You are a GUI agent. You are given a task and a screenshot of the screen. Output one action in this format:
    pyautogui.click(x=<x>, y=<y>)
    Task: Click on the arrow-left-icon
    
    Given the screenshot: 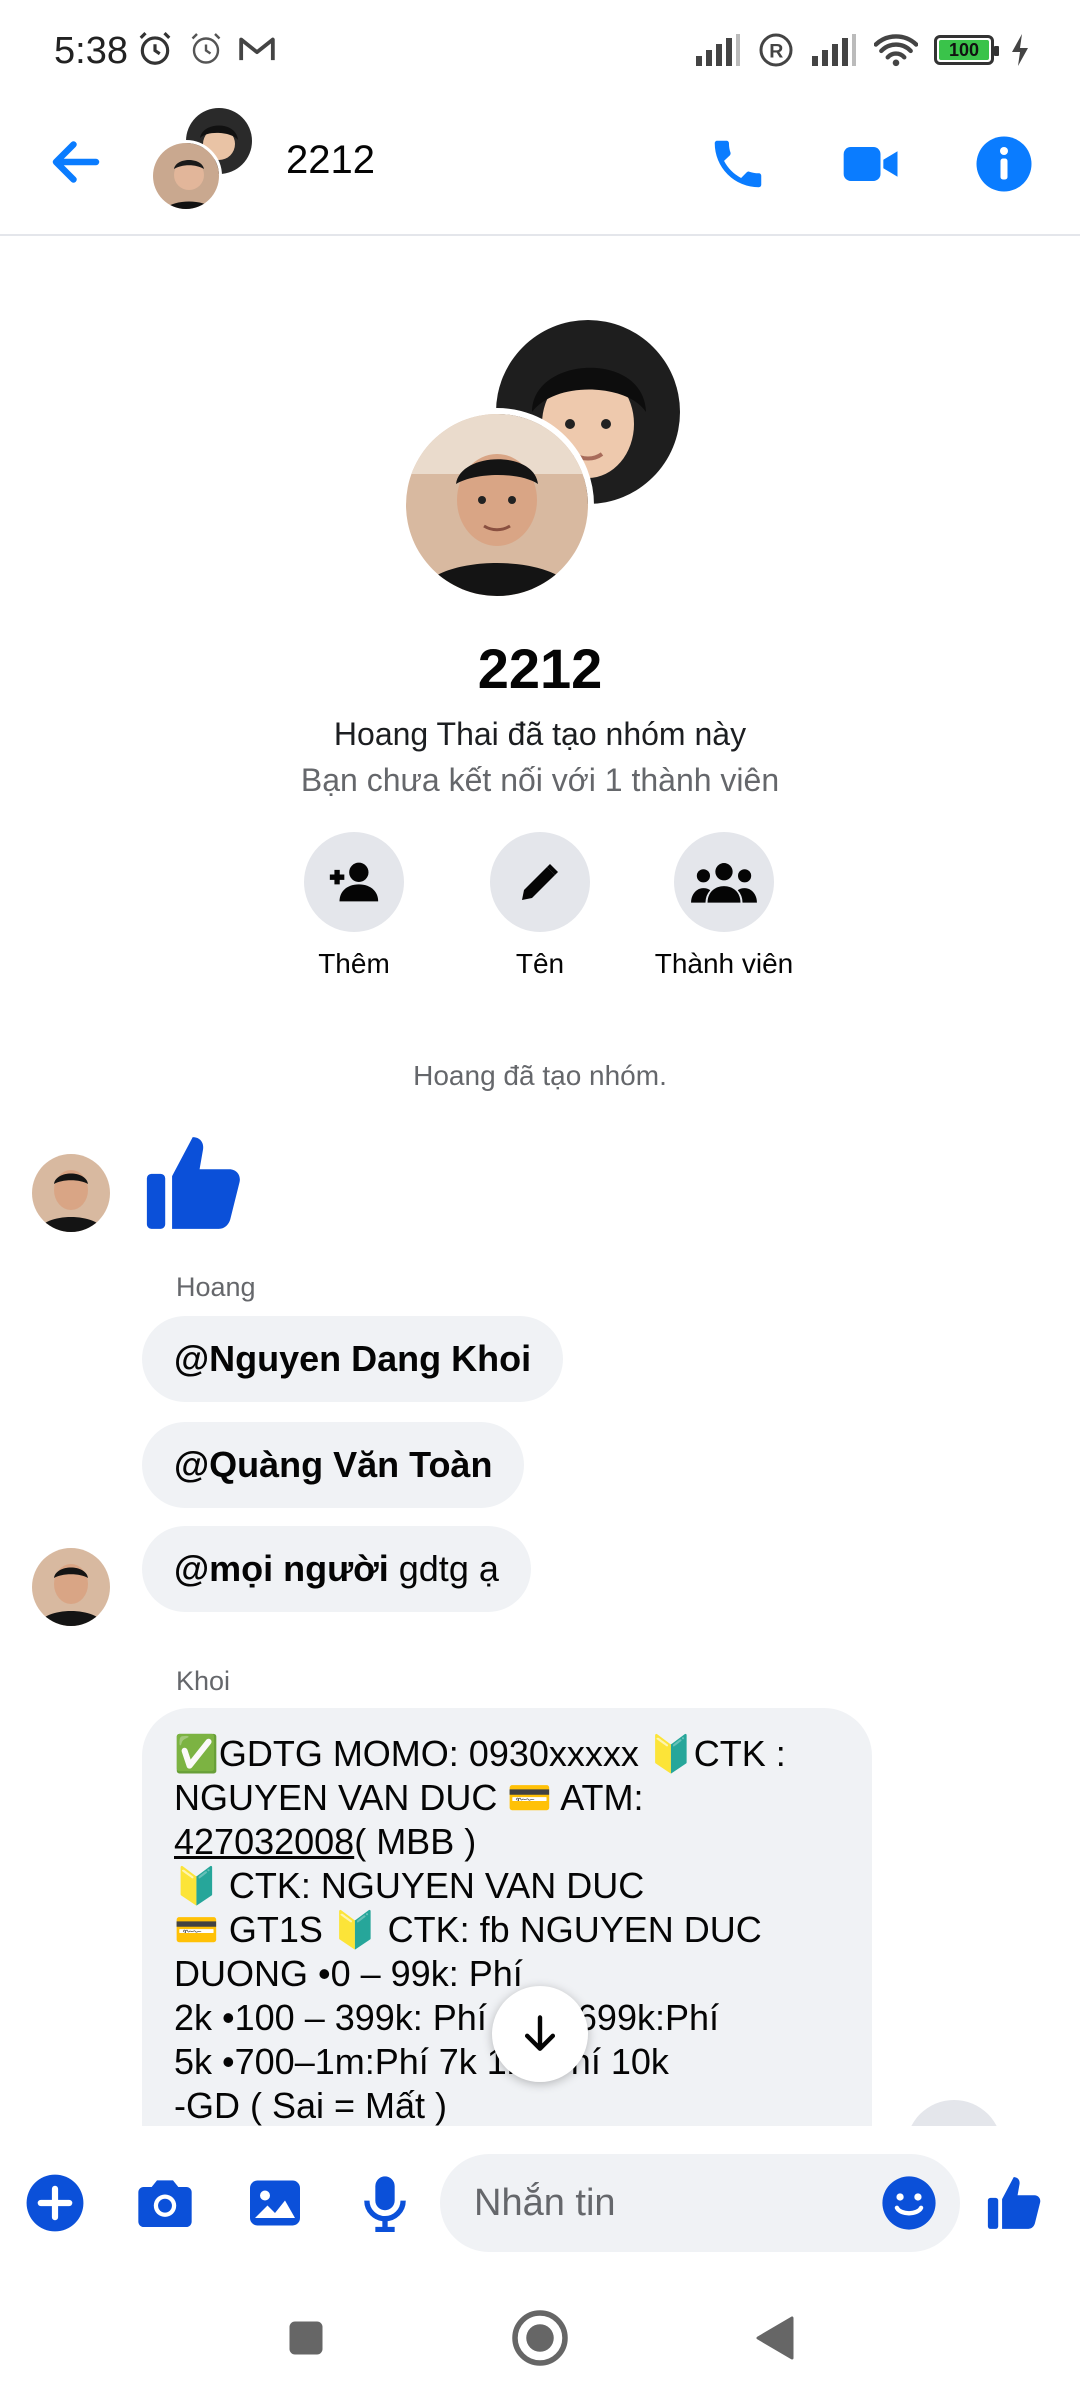 What is the action you would take?
    pyautogui.click(x=76, y=162)
    